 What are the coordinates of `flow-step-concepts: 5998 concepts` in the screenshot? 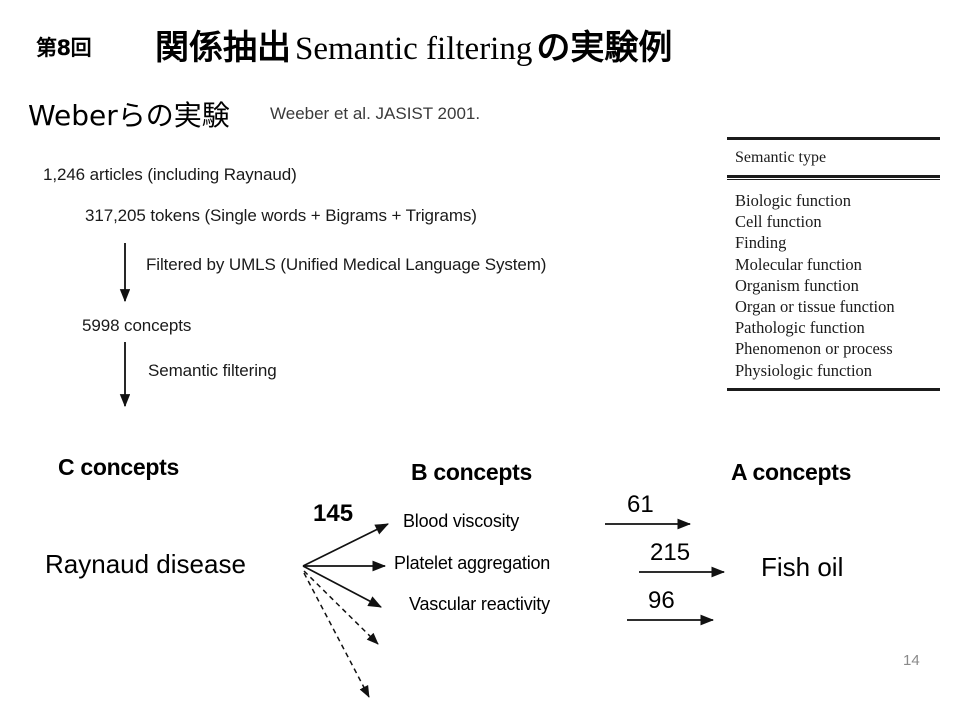 It's located at (137, 325).